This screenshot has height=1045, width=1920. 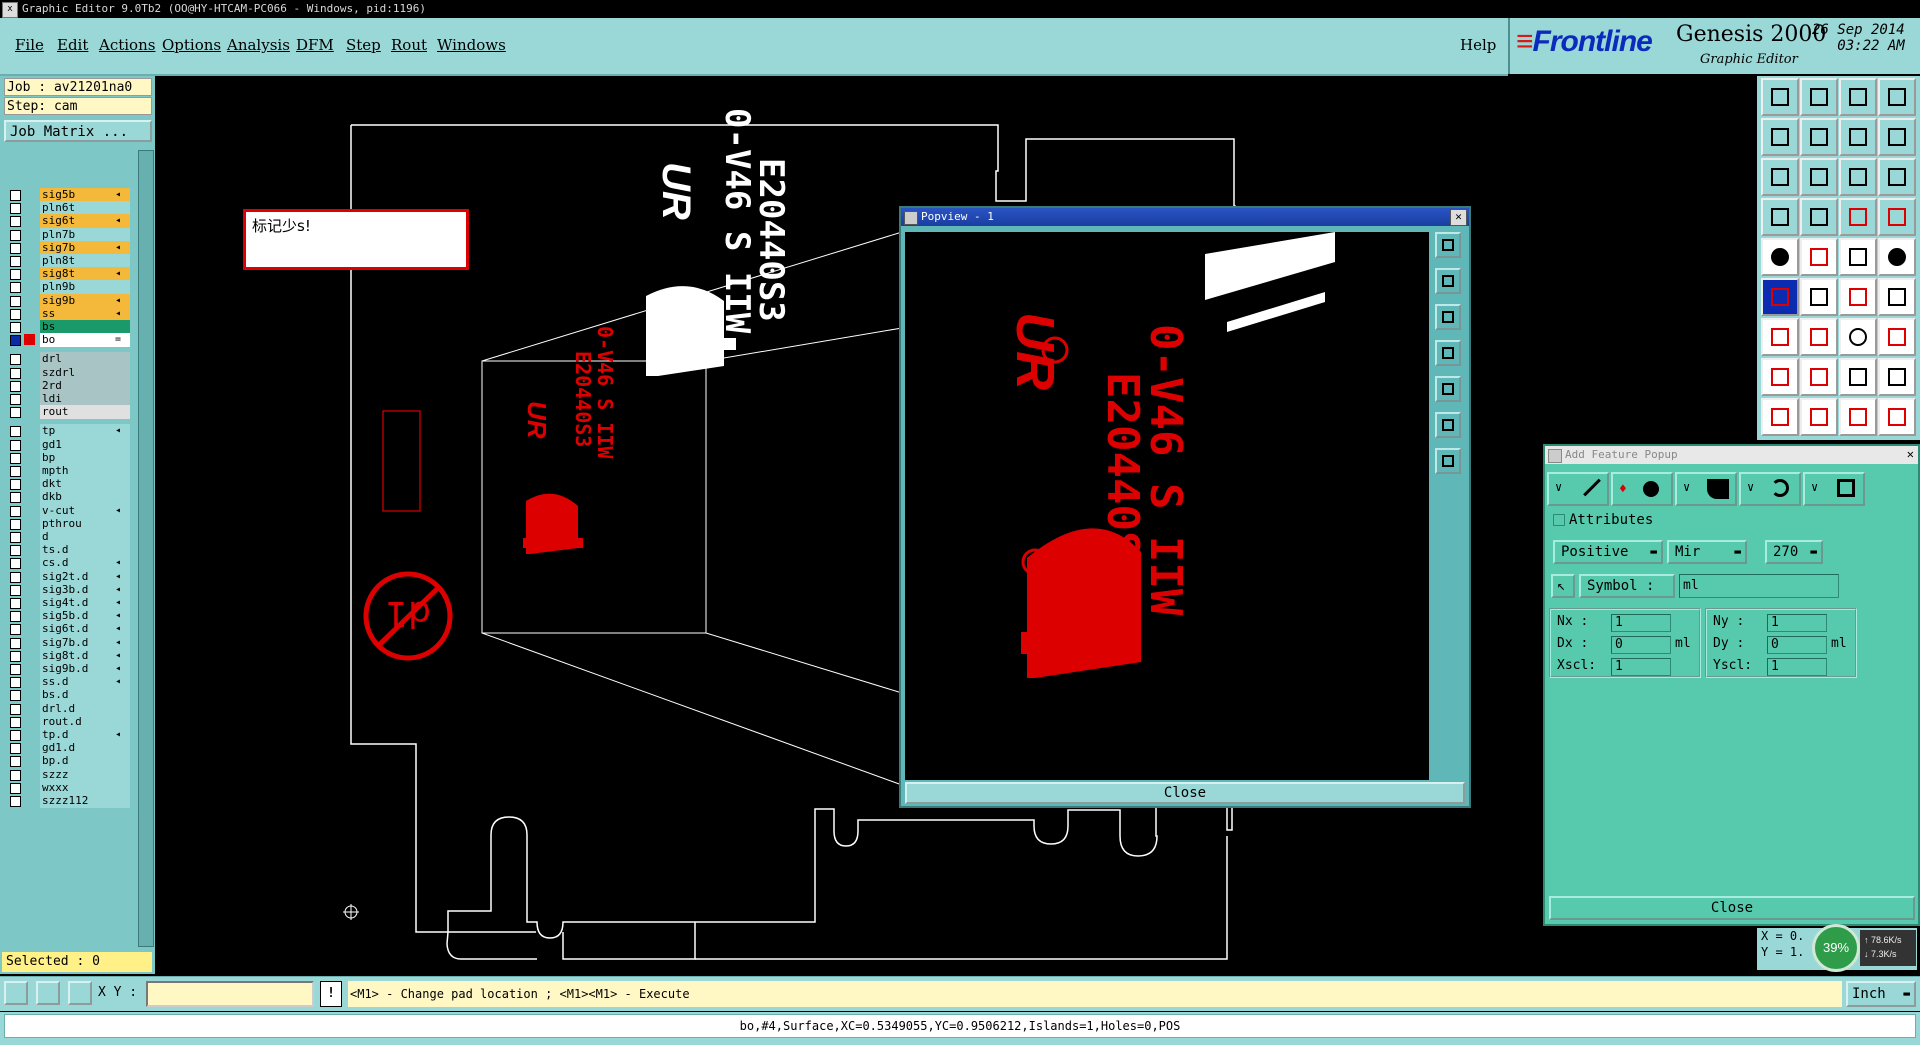 What do you see at coordinates (85, 787) in the screenshot?
I see `layer-name: wxxx` at bounding box center [85, 787].